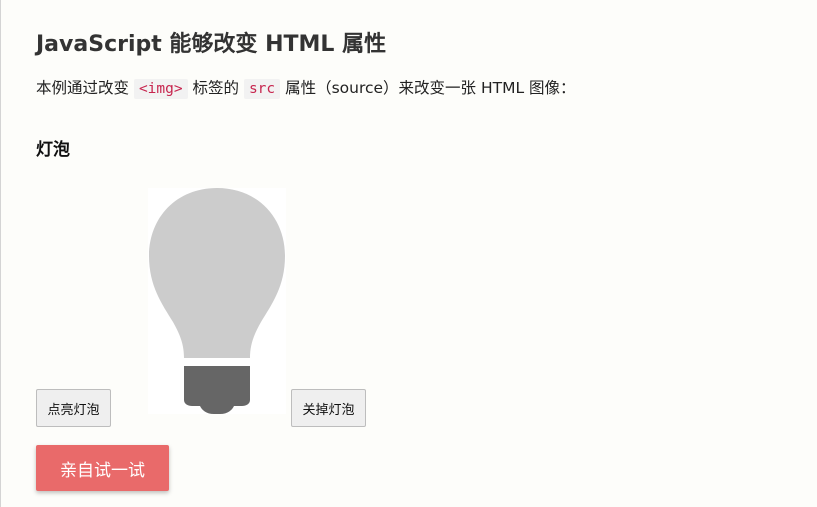 This screenshot has height=507, width=817. I want to click on turn-off-button: 关掉灯泡, so click(328, 408).